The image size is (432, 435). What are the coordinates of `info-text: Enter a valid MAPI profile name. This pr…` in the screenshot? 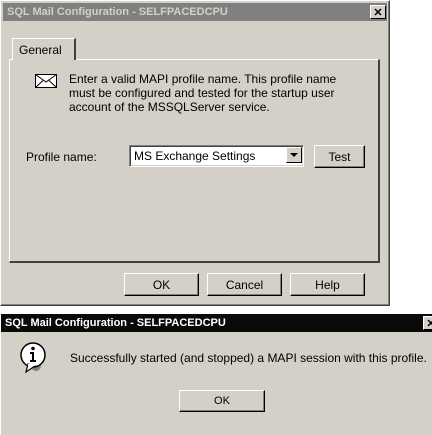 It's located at (203, 93).